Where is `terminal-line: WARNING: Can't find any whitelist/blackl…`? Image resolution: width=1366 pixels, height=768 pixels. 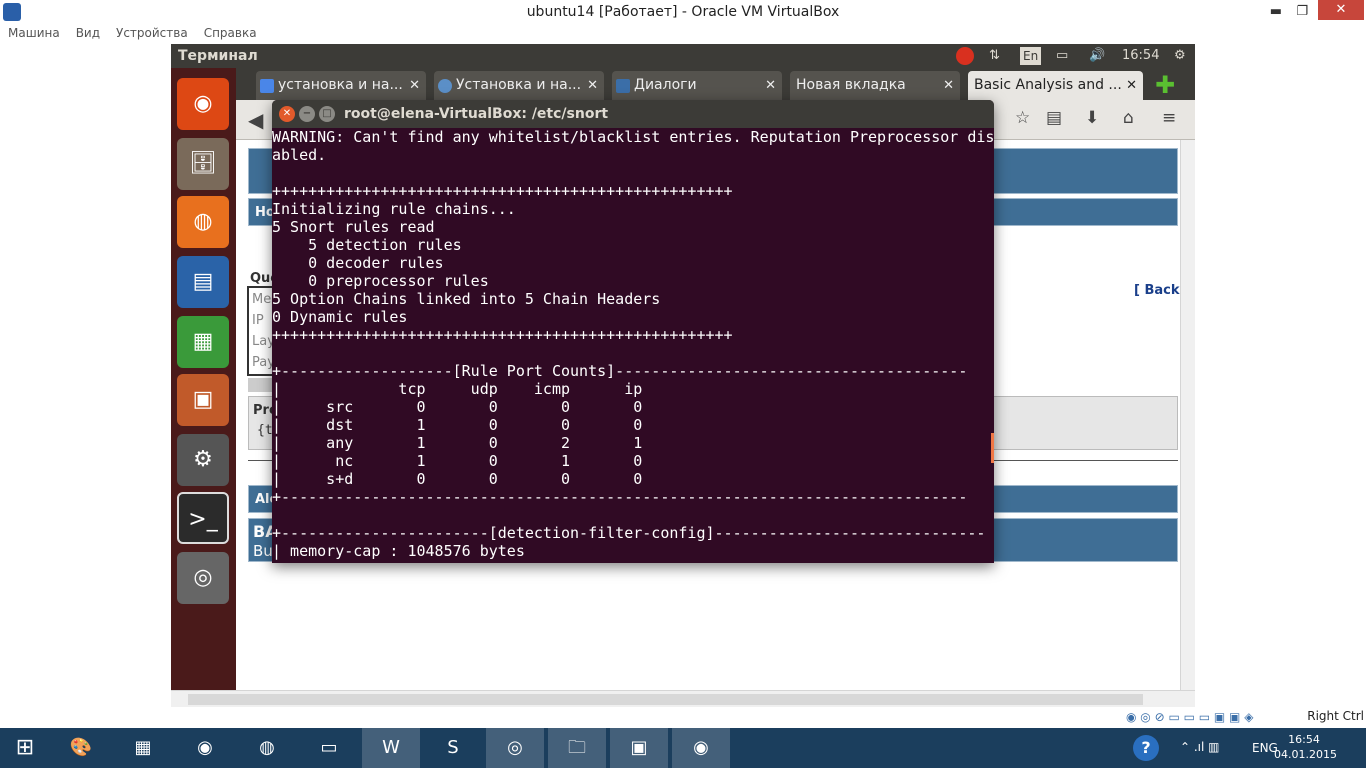
terminal-line: WARNING: Can't find any whitelist/blackl… is located at coordinates (633, 137).